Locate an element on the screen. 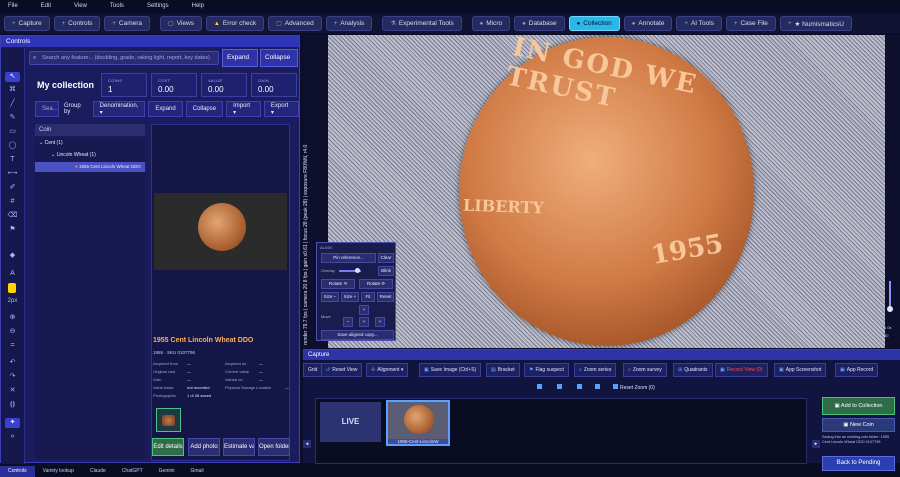  rotate-ccw-button: Rotate ⟲ is located at coordinates (338, 284).